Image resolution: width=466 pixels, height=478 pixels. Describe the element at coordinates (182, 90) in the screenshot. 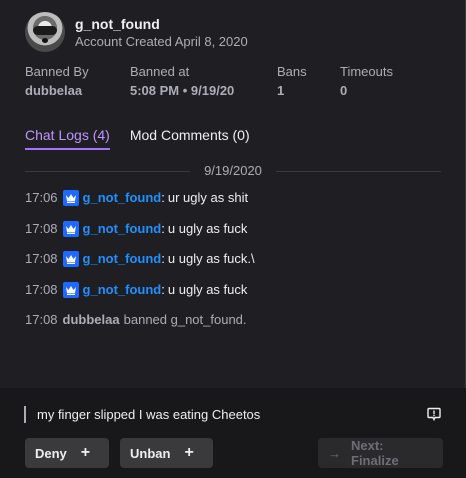

I see `stat-value: 5:08 PM • 9/19/20` at that location.